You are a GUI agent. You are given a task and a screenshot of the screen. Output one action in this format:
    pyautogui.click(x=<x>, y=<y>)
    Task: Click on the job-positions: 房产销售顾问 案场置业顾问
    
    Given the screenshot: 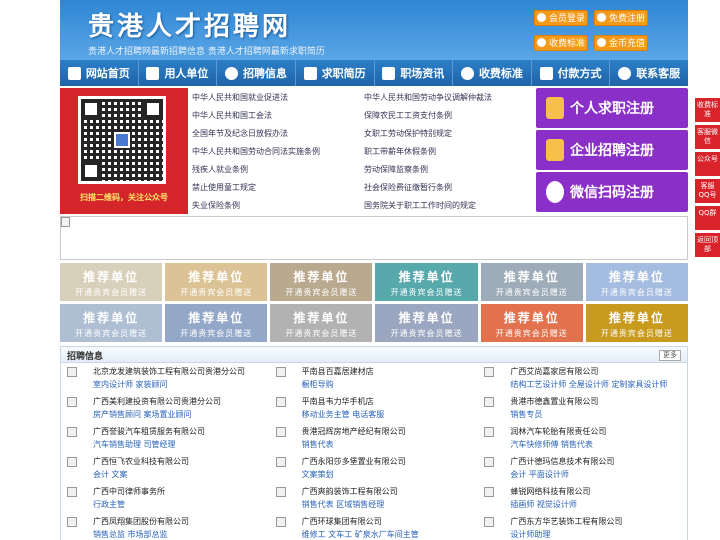 What is the action you would take?
    pyautogui.click(x=142, y=414)
    